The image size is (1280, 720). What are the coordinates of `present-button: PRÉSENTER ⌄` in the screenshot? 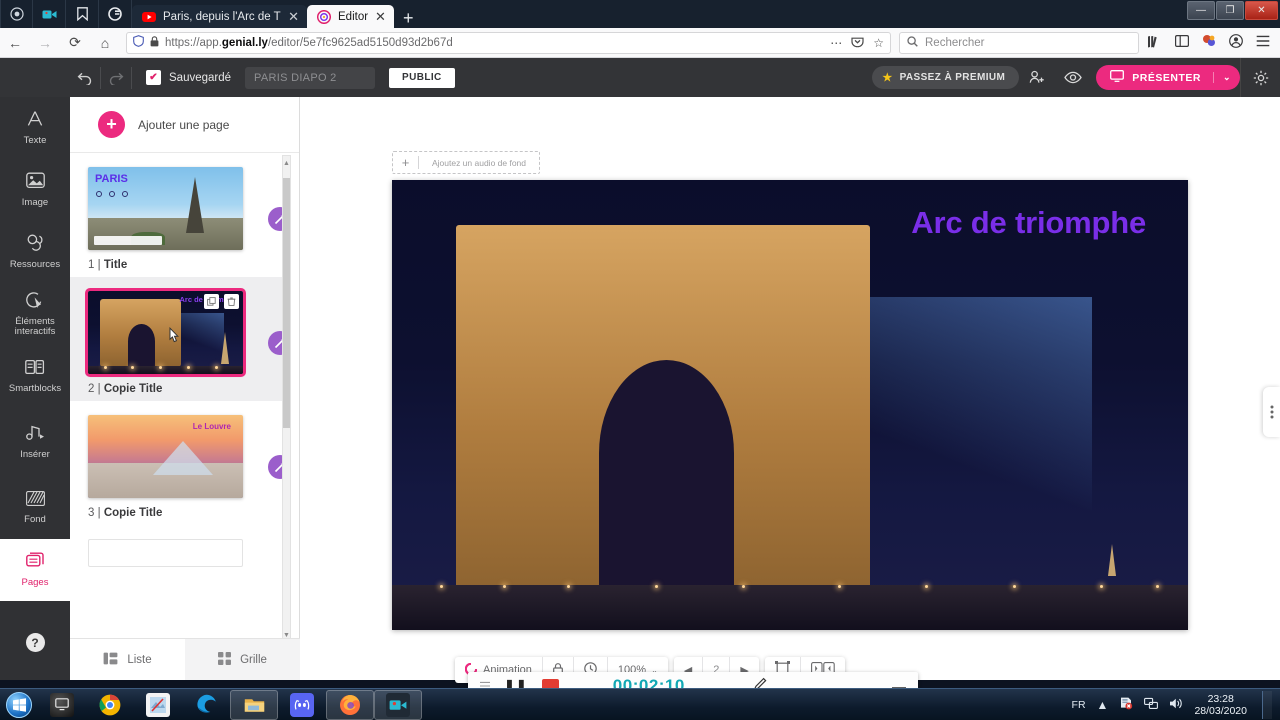 It's located at (1168, 77).